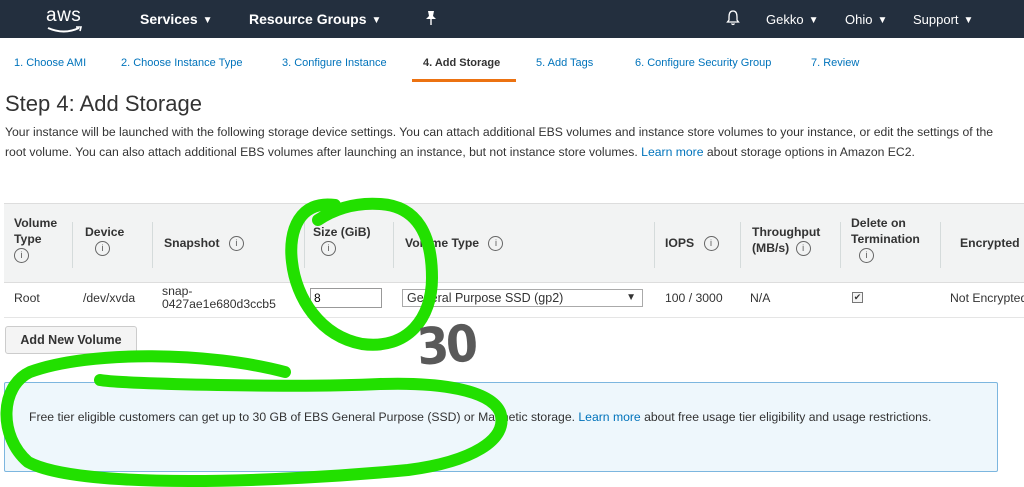 The width and height of the screenshot is (1024, 487). Describe the element at coordinates (733, 19) in the screenshot. I see `bell-icon` at that location.